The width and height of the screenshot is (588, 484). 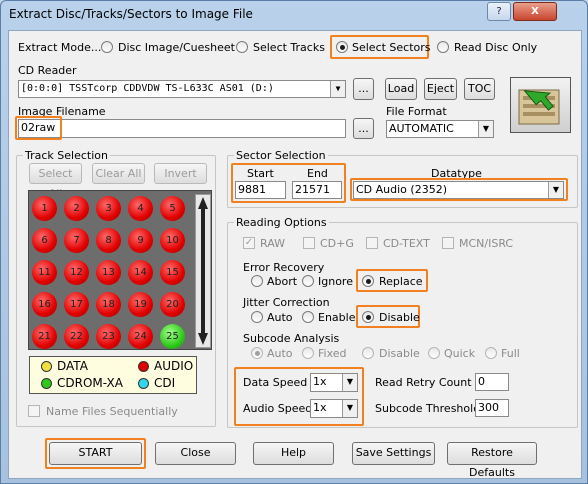 I want to click on track-button: 15, so click(x=172, y=272).